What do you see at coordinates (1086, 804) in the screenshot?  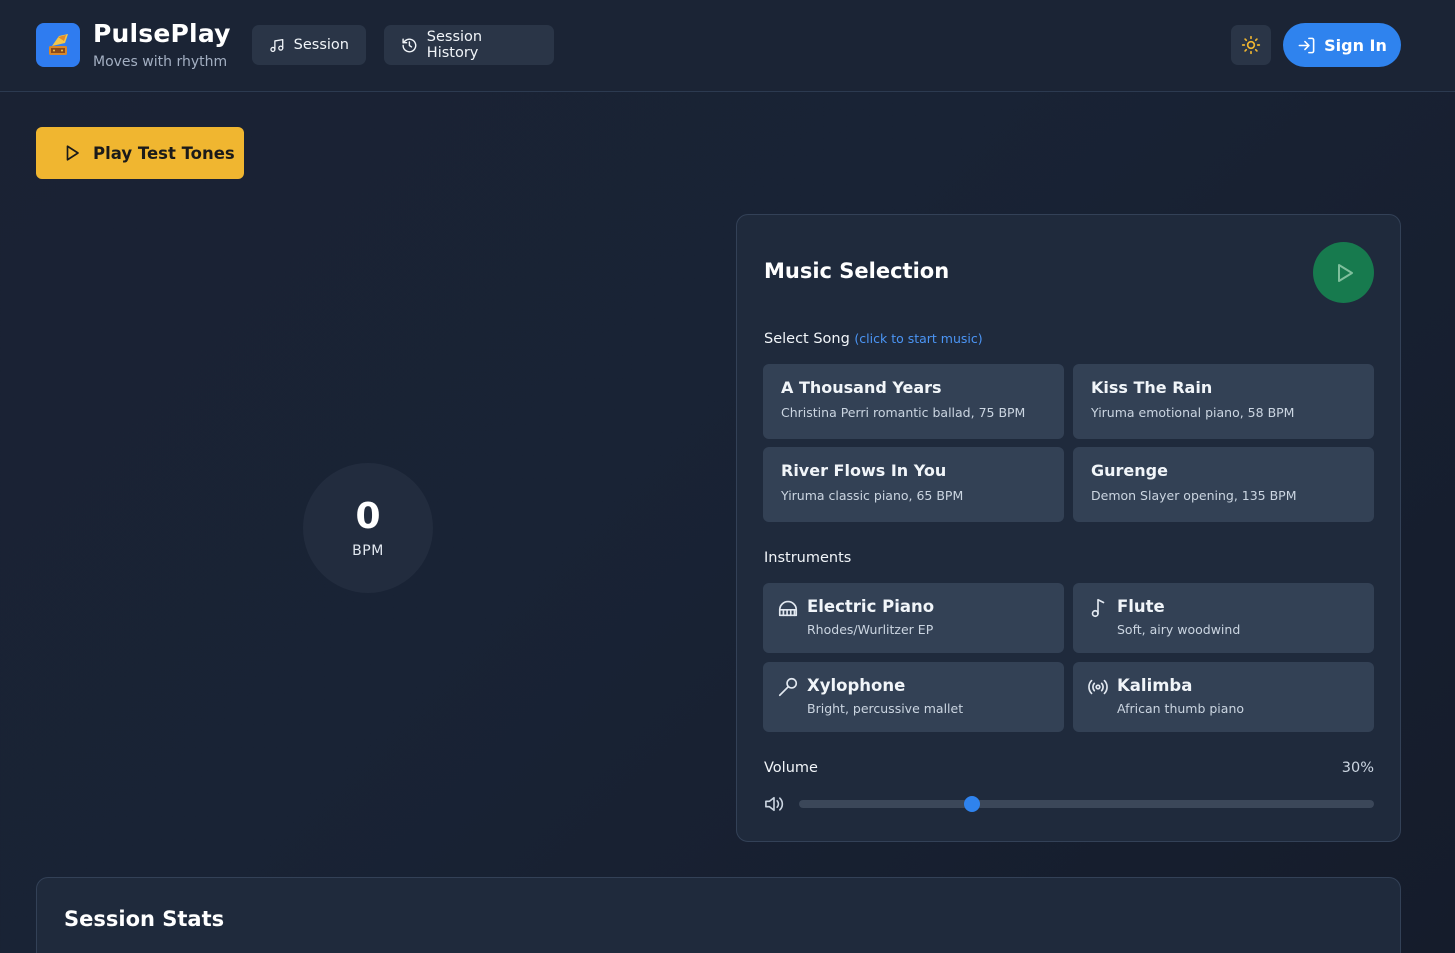 I see `volume-slider` at bounding box center [1086, 804].